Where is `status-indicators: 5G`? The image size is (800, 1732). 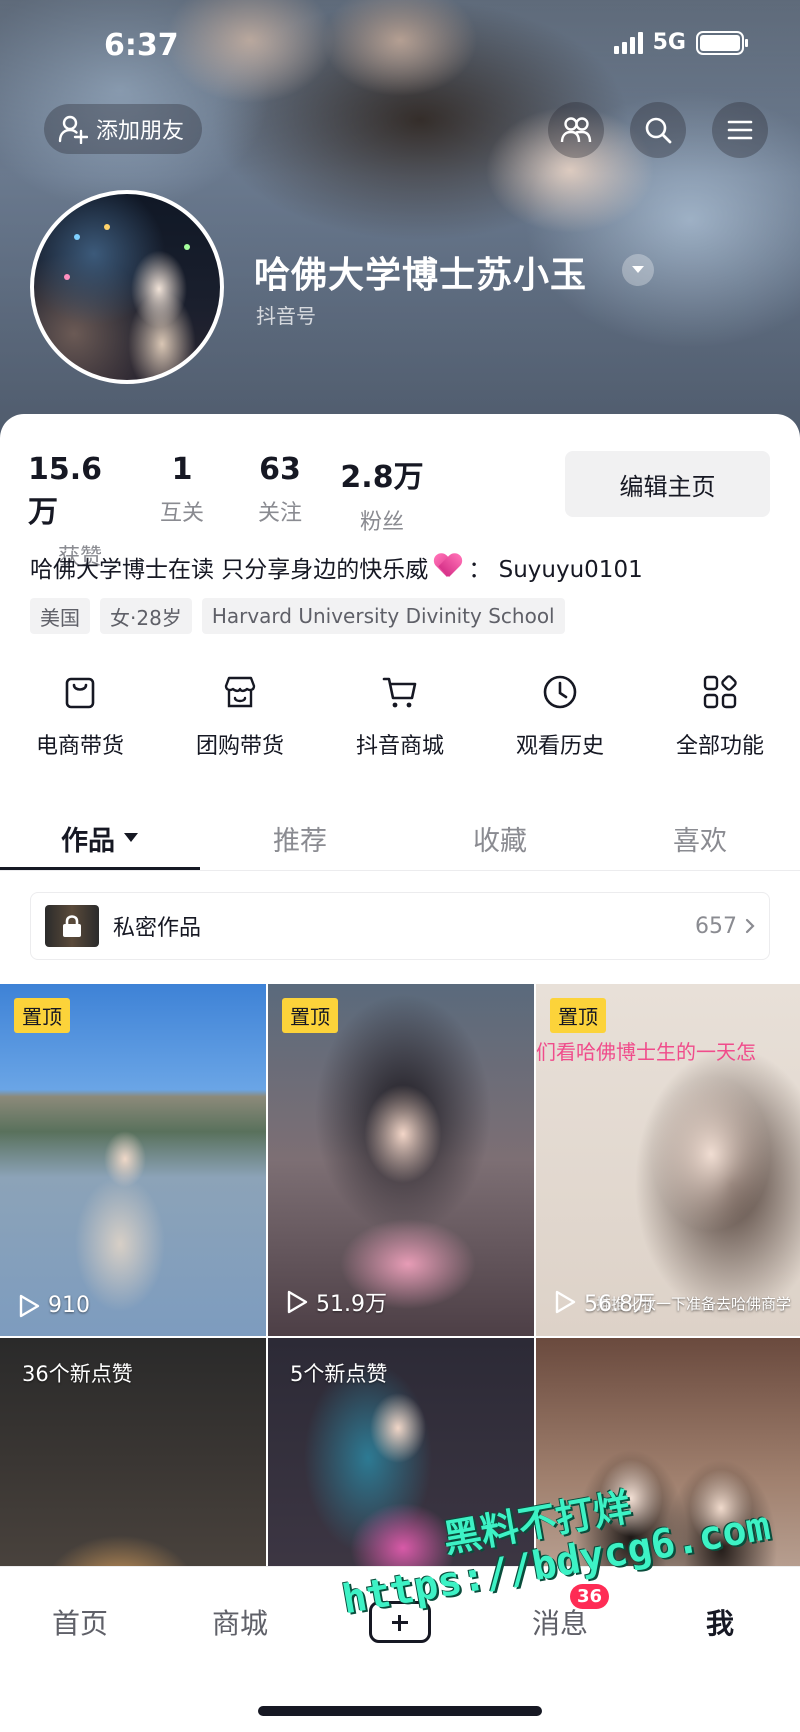 status-indicators: 5G is located at coordinates (680, 42).